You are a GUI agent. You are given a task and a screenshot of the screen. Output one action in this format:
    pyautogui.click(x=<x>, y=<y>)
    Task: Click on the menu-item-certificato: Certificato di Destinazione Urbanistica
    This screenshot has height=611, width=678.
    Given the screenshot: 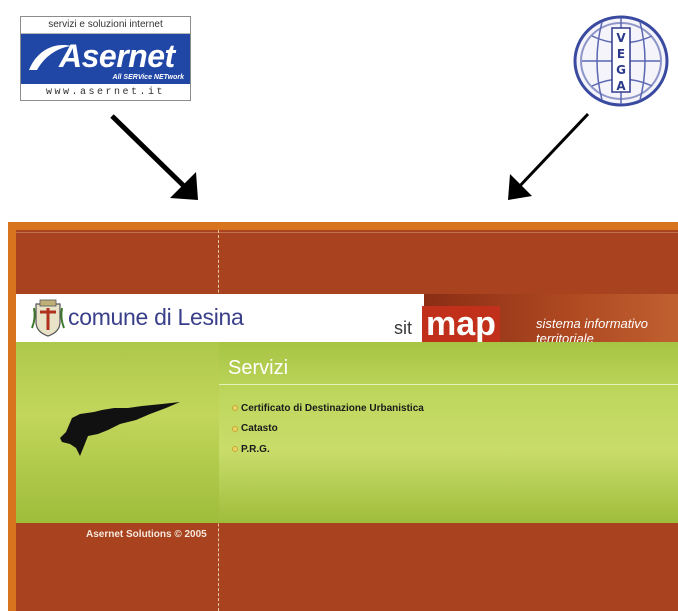 What is the action you would take?
    pyautogui.click(x=328, y=408)
    